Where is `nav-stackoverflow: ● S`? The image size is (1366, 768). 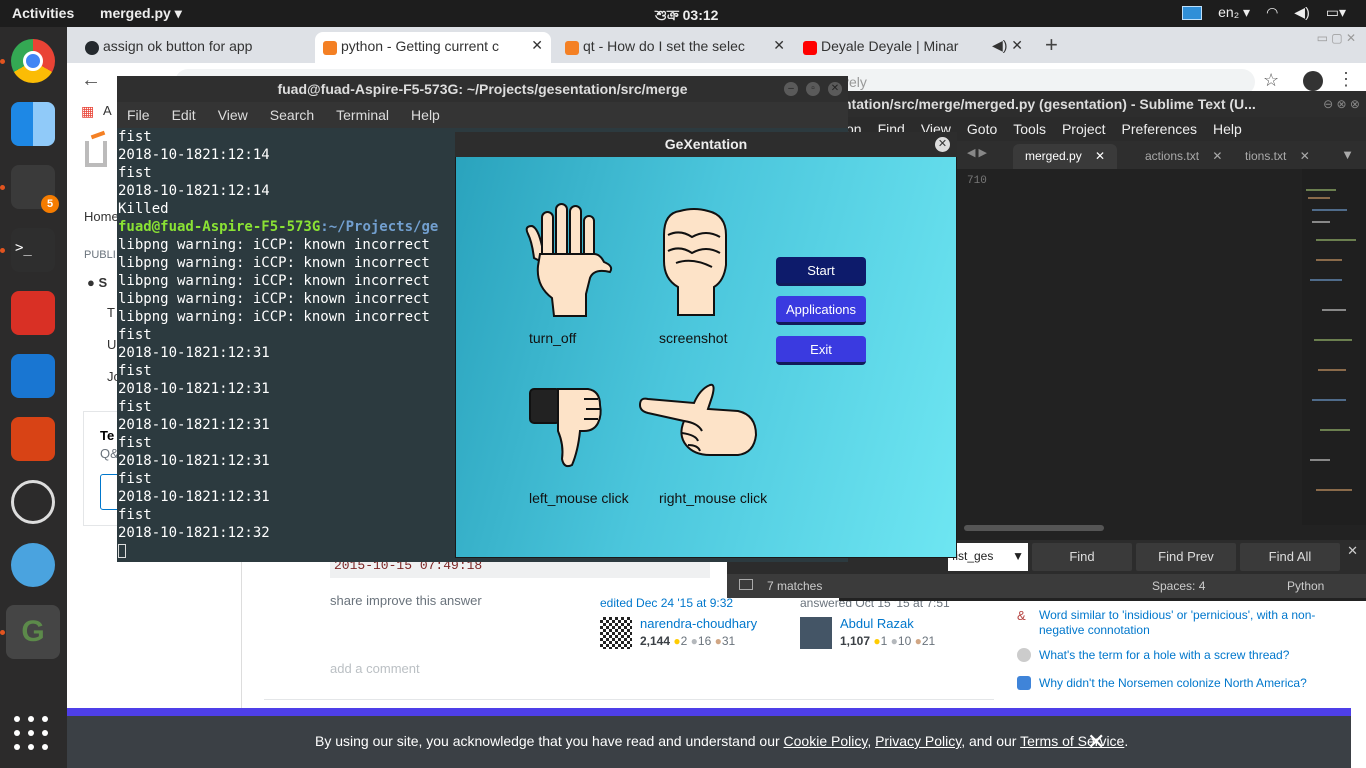
nav-stackoverflow: ● S is located at coordinates (97, 282).